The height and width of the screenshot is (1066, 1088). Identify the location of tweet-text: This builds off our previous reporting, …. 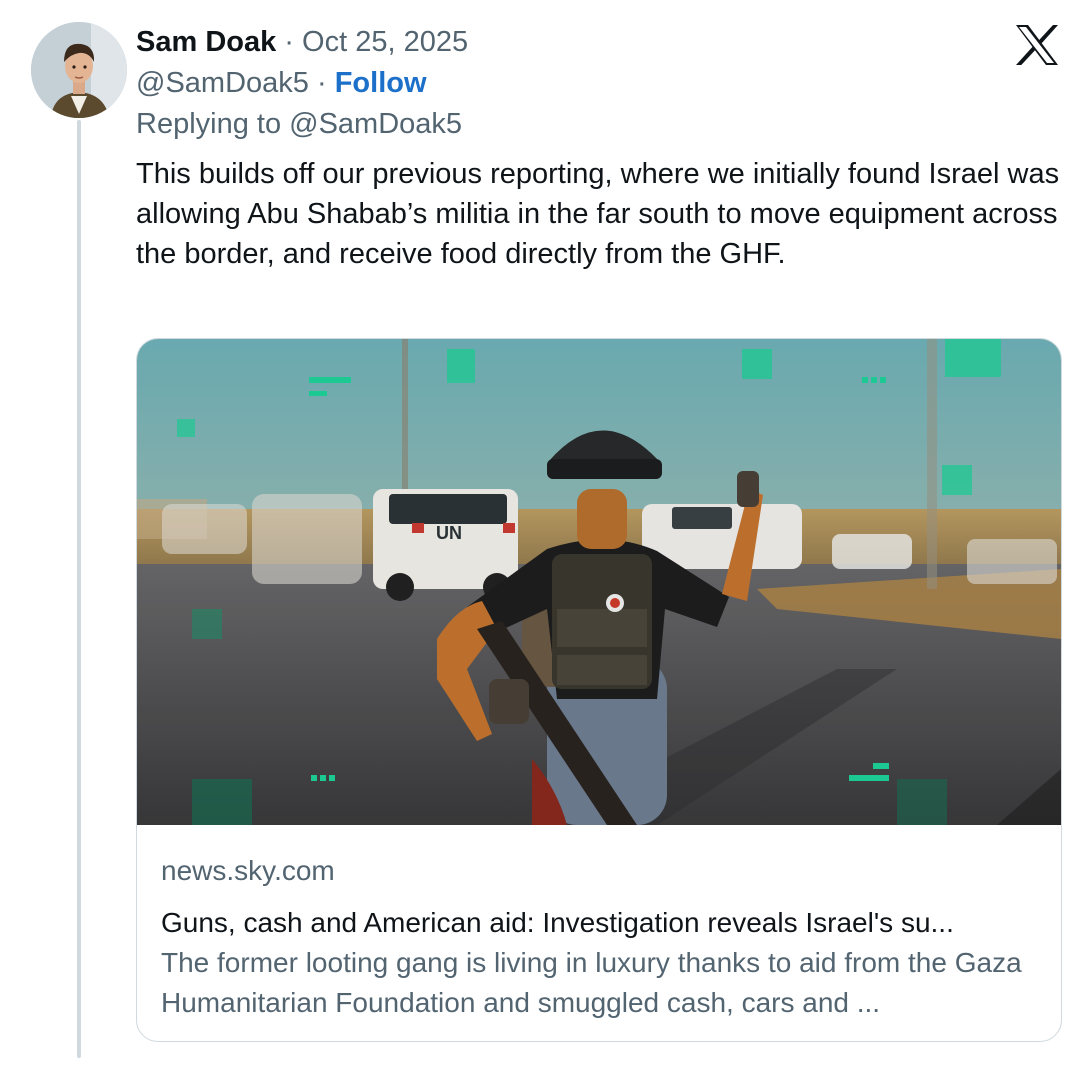
(598, 214).